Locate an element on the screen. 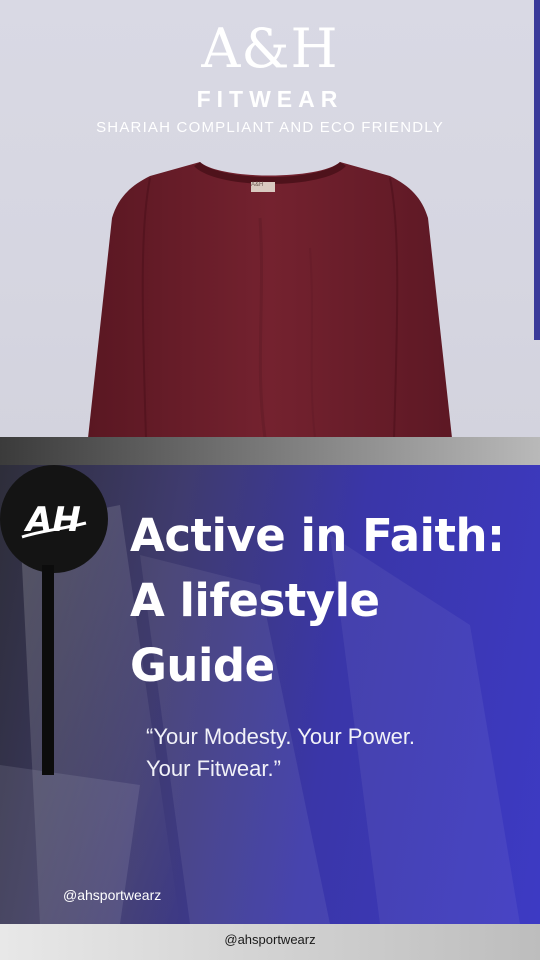 This screenshot has height=960, width=540. scrollbar is located at coordinates (537, 170).